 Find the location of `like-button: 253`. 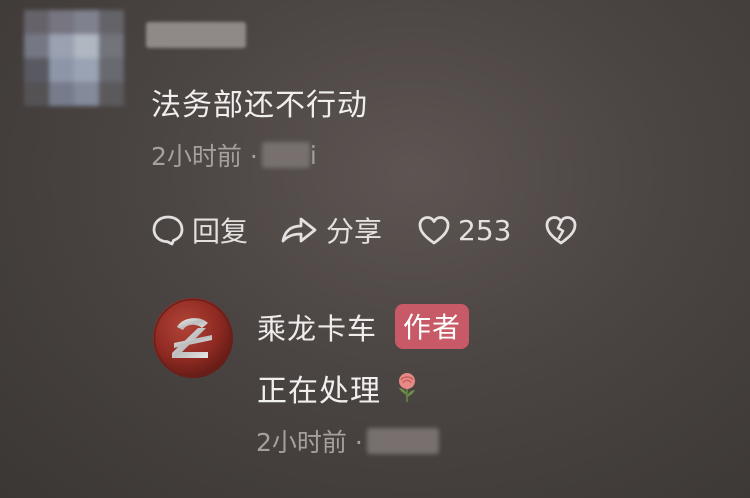

like-button: 253 is located at coordinates (463, 230).